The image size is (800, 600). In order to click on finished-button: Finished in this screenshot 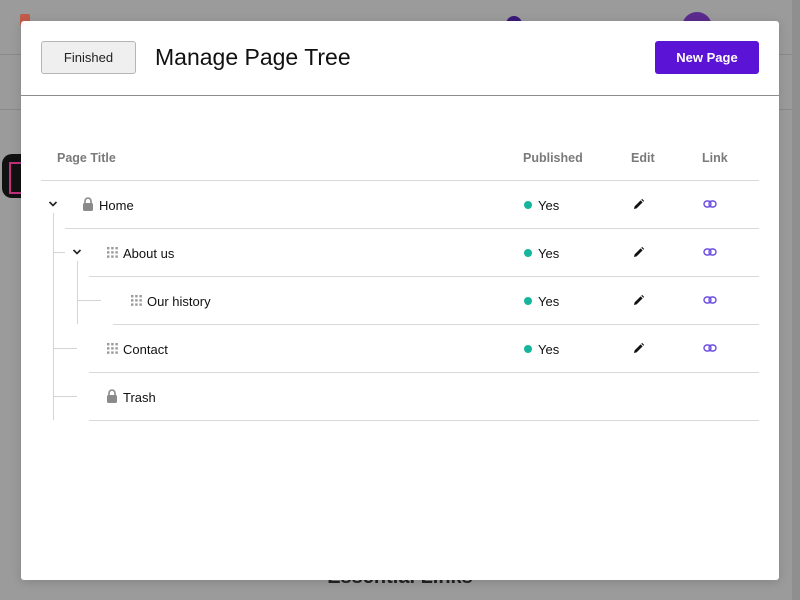, I will do `click(88, 57)`.